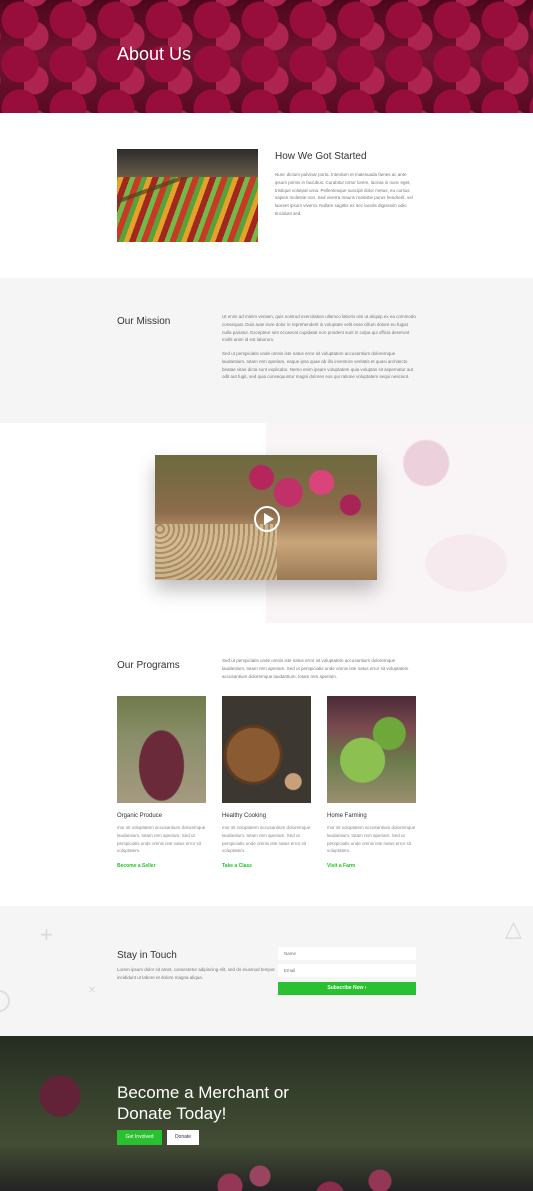  What do you see at coordinates (513, 928) in the screenshot?
I see `triangle-icon: △` at bounding box center [513, 928].